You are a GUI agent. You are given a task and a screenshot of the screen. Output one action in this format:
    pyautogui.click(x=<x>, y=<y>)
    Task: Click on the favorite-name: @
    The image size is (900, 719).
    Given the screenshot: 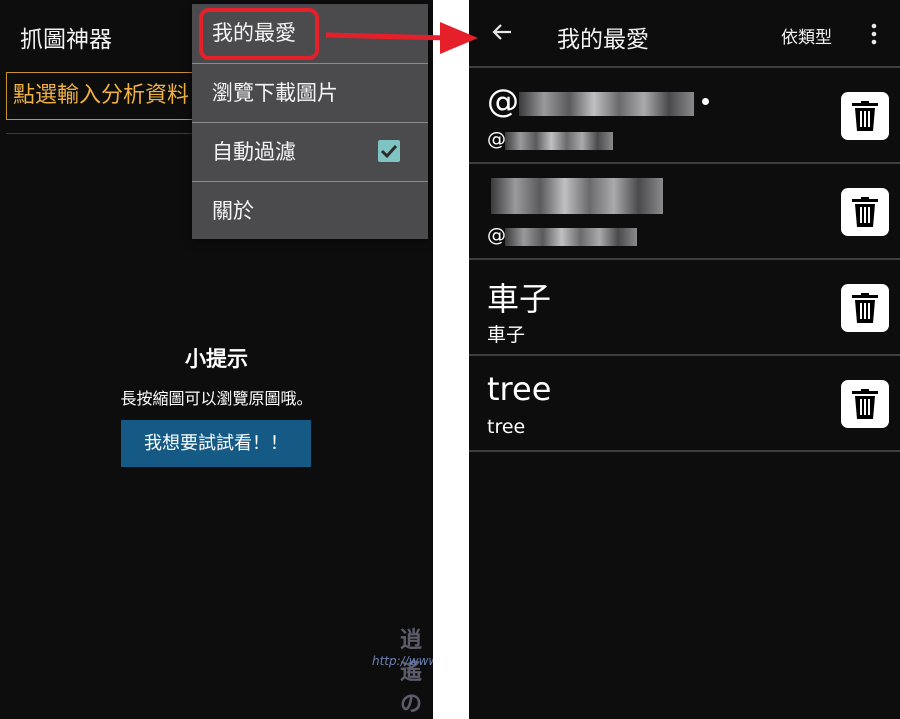 What is the action you would take?
    pyautogui.click(x=503, y=101)
    